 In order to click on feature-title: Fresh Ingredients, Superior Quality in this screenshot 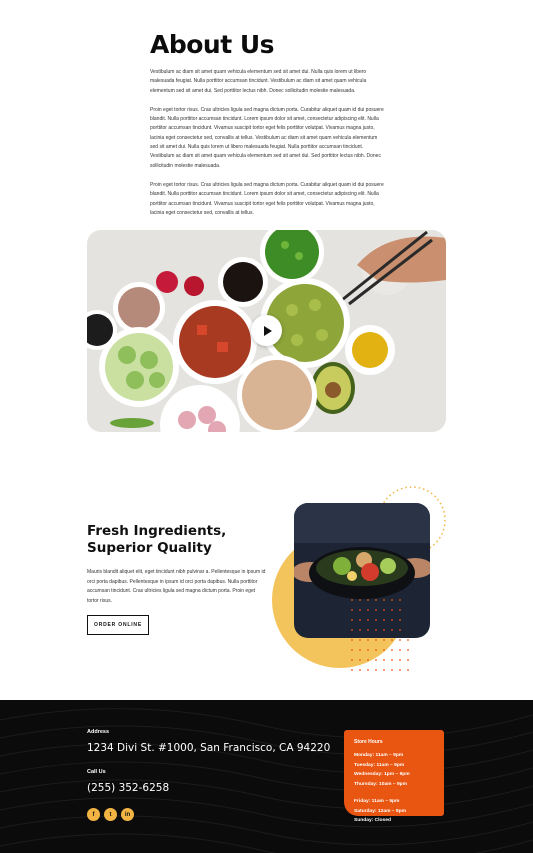, I will do `click(157, 539)`.